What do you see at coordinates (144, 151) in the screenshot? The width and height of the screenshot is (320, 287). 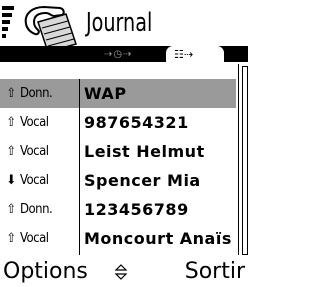 I see `entry-value: Leist Helmut` at bounding box center [144, 151].